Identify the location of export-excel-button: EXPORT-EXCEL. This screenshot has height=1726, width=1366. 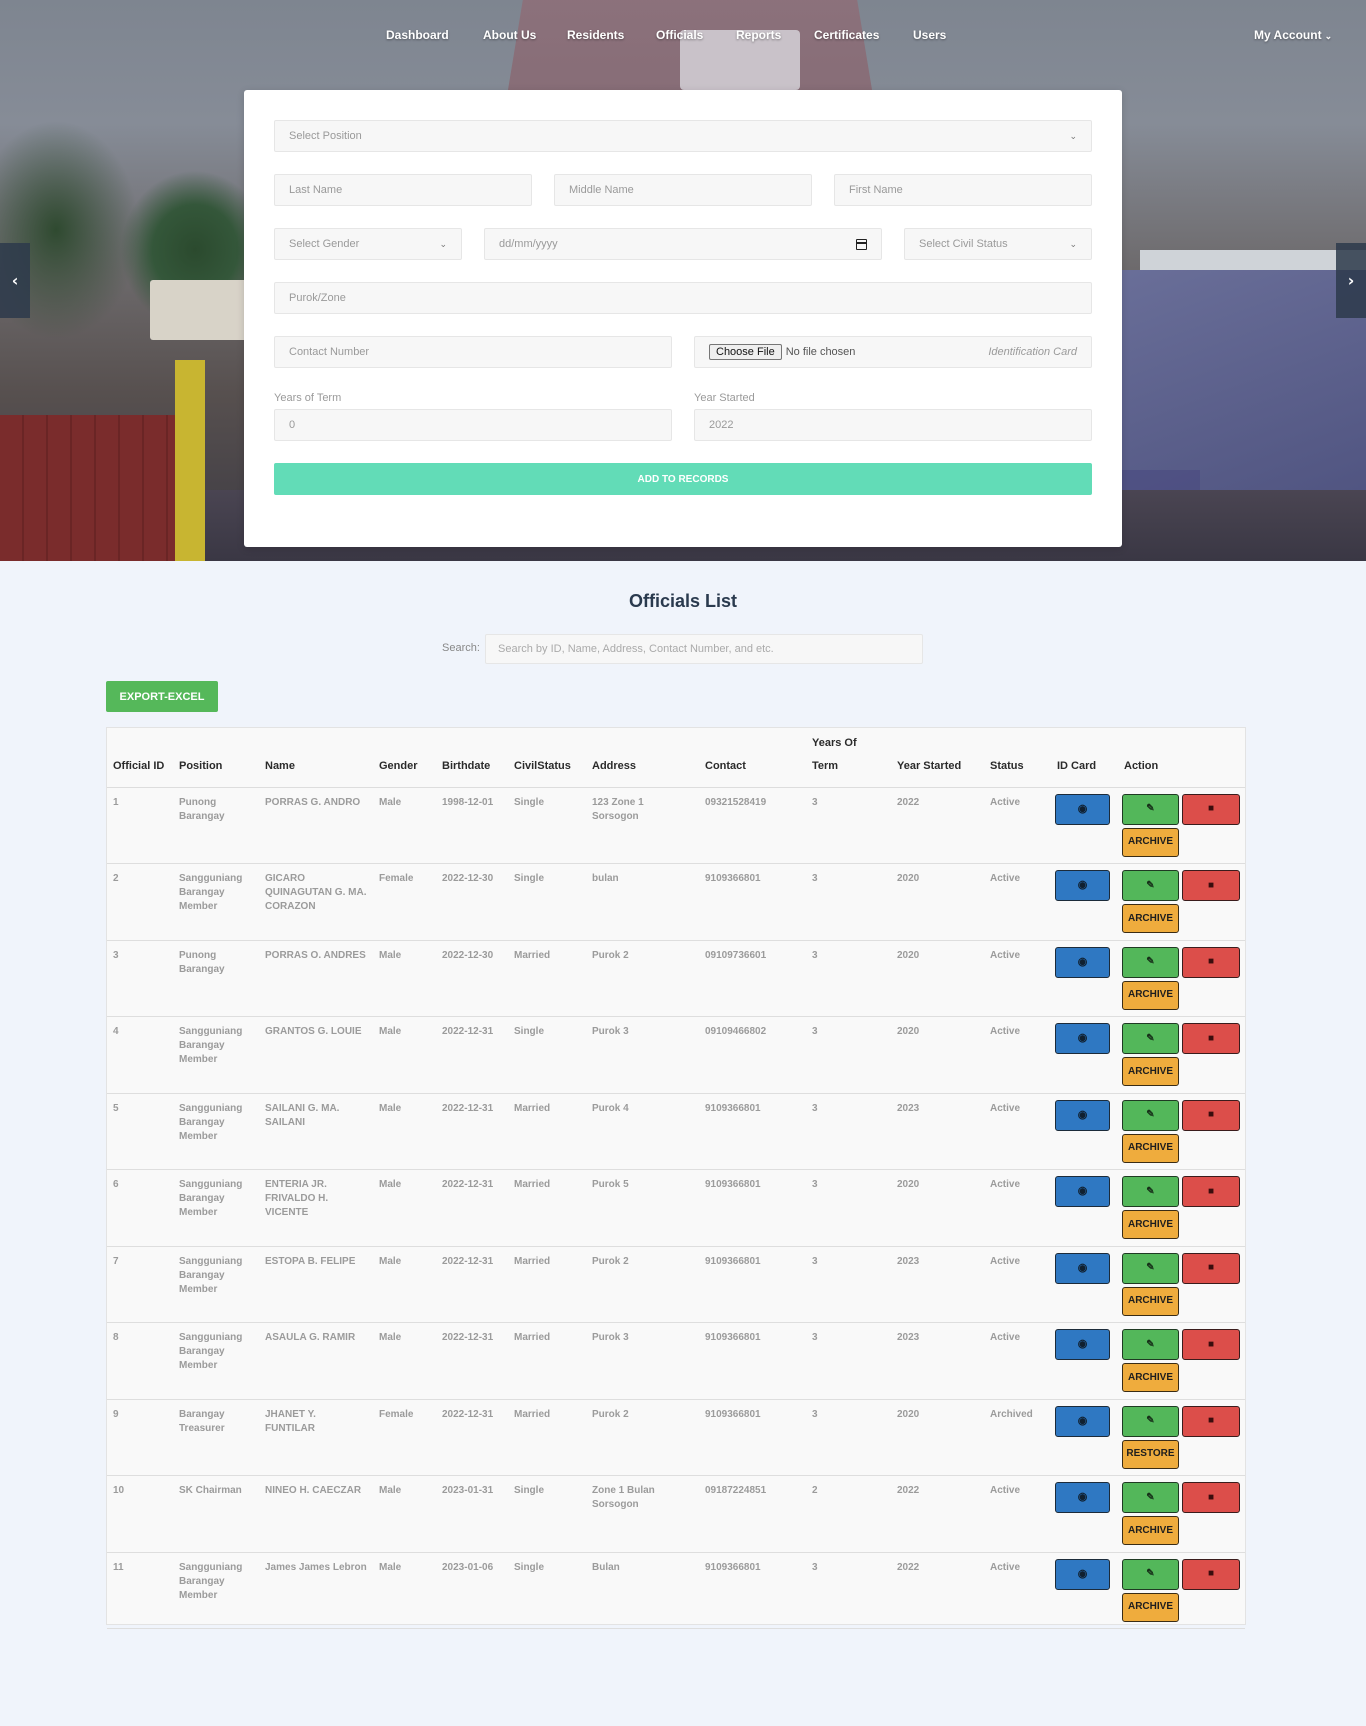
(162, 696).